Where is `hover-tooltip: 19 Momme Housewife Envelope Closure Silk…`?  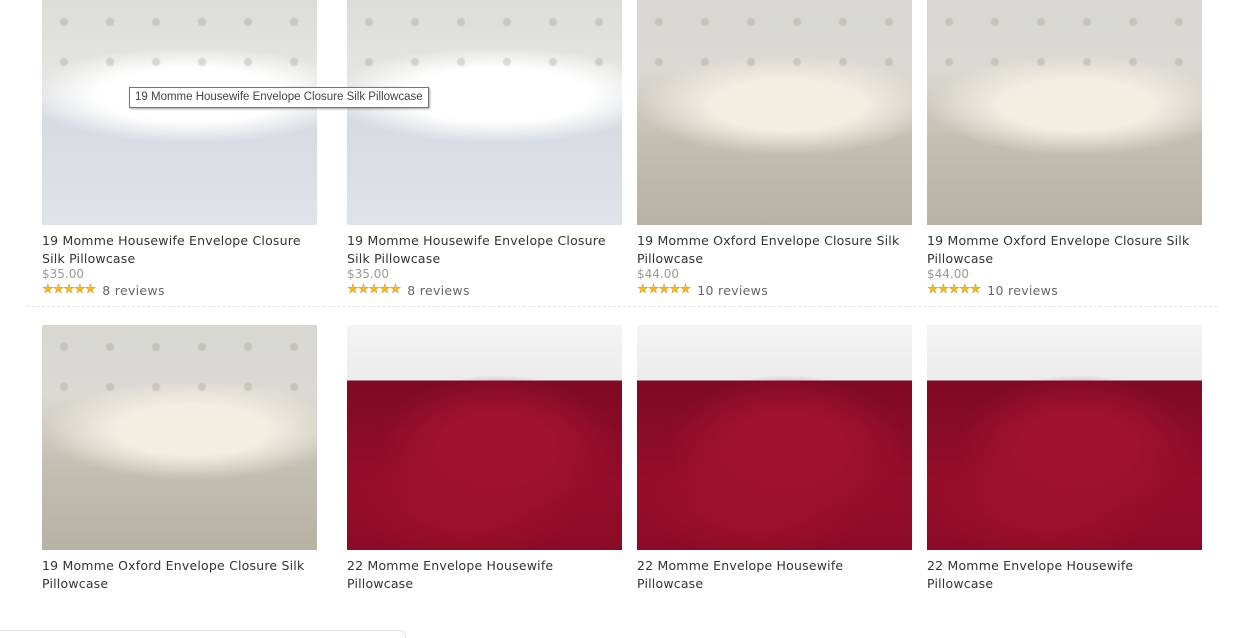
hover-tooltip: 19 Momme Housewife Envelope Closure Silk… is located at coordinates (279, 97).